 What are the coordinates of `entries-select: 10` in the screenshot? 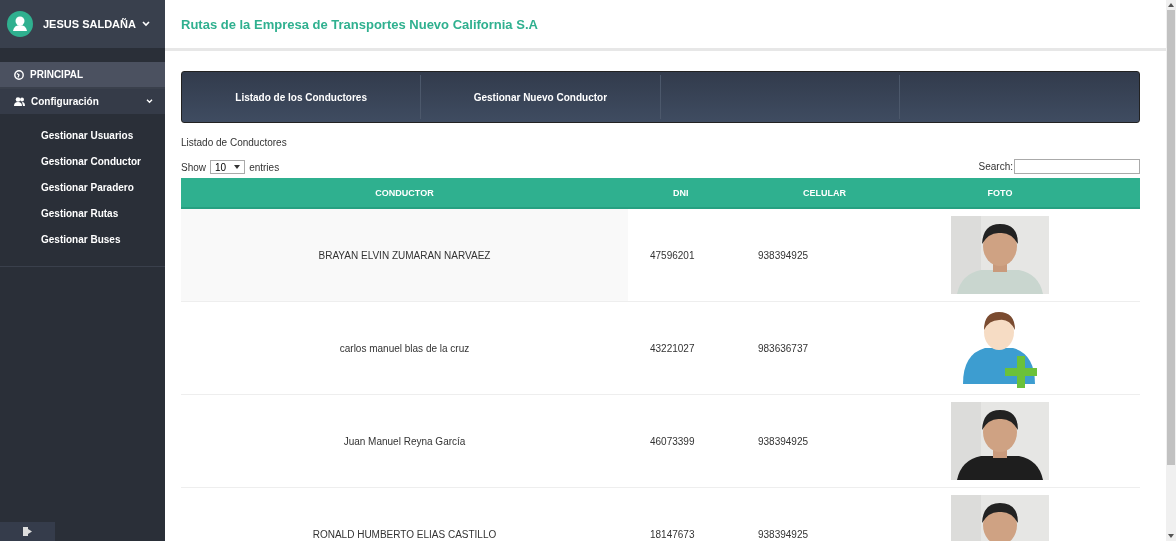 It's located at (228, 167).